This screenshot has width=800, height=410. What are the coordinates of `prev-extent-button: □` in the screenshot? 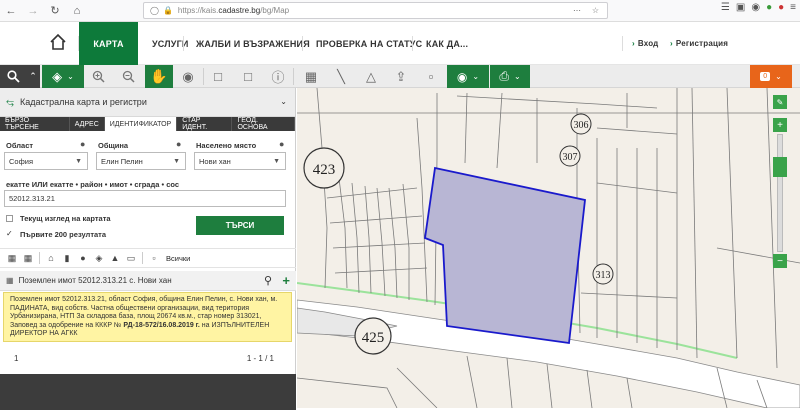 It's located at (218, 76).